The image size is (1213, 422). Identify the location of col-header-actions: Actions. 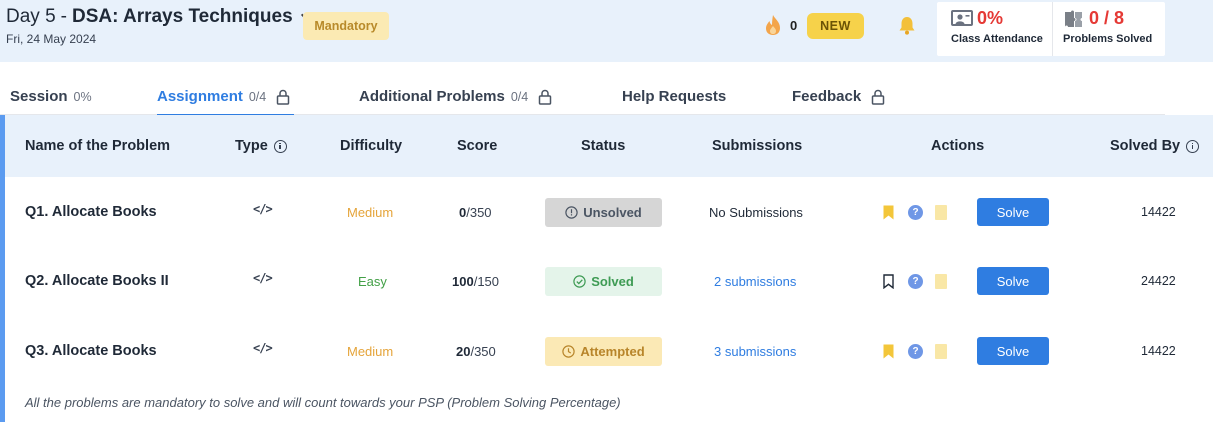
(958, 146).